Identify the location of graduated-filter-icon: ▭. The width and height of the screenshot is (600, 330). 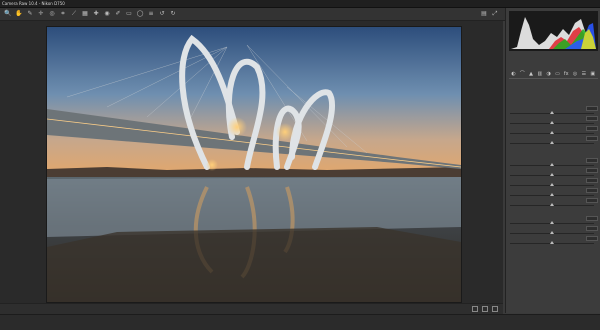
(129, 14).